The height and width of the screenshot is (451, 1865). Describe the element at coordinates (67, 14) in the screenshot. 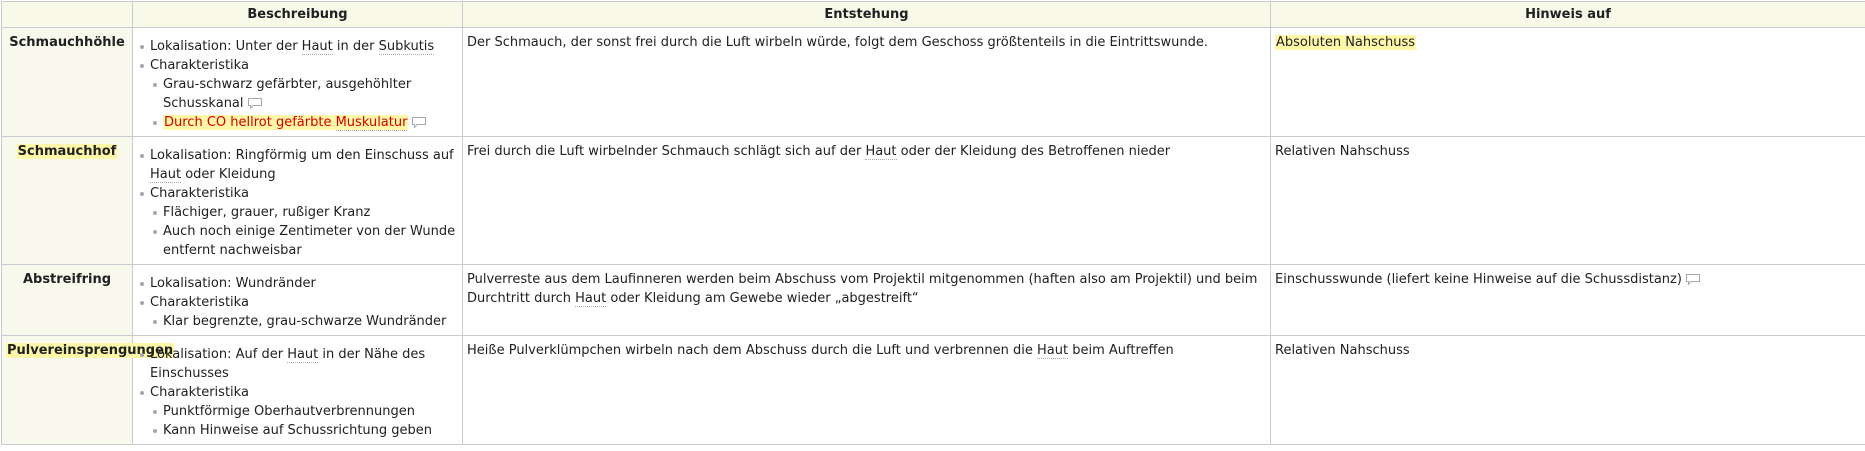

I see `header-empty` at that location.